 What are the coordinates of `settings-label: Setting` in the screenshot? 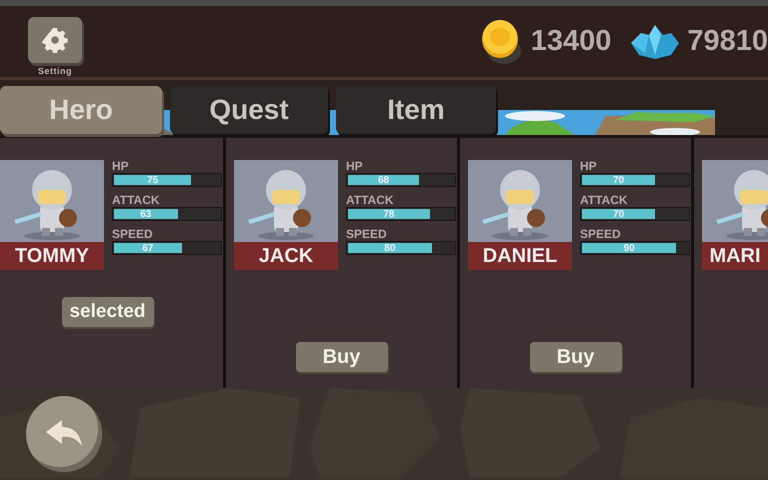 It's located at (55, 71).